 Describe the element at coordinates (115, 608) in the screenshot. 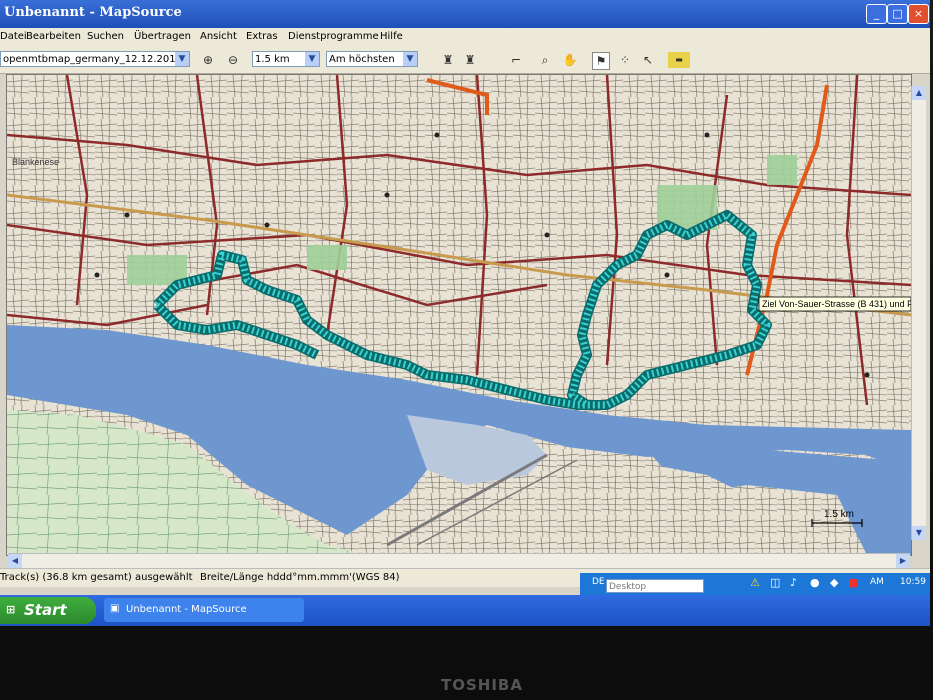

I see `mapsource-app-icon: ▣` at that location.